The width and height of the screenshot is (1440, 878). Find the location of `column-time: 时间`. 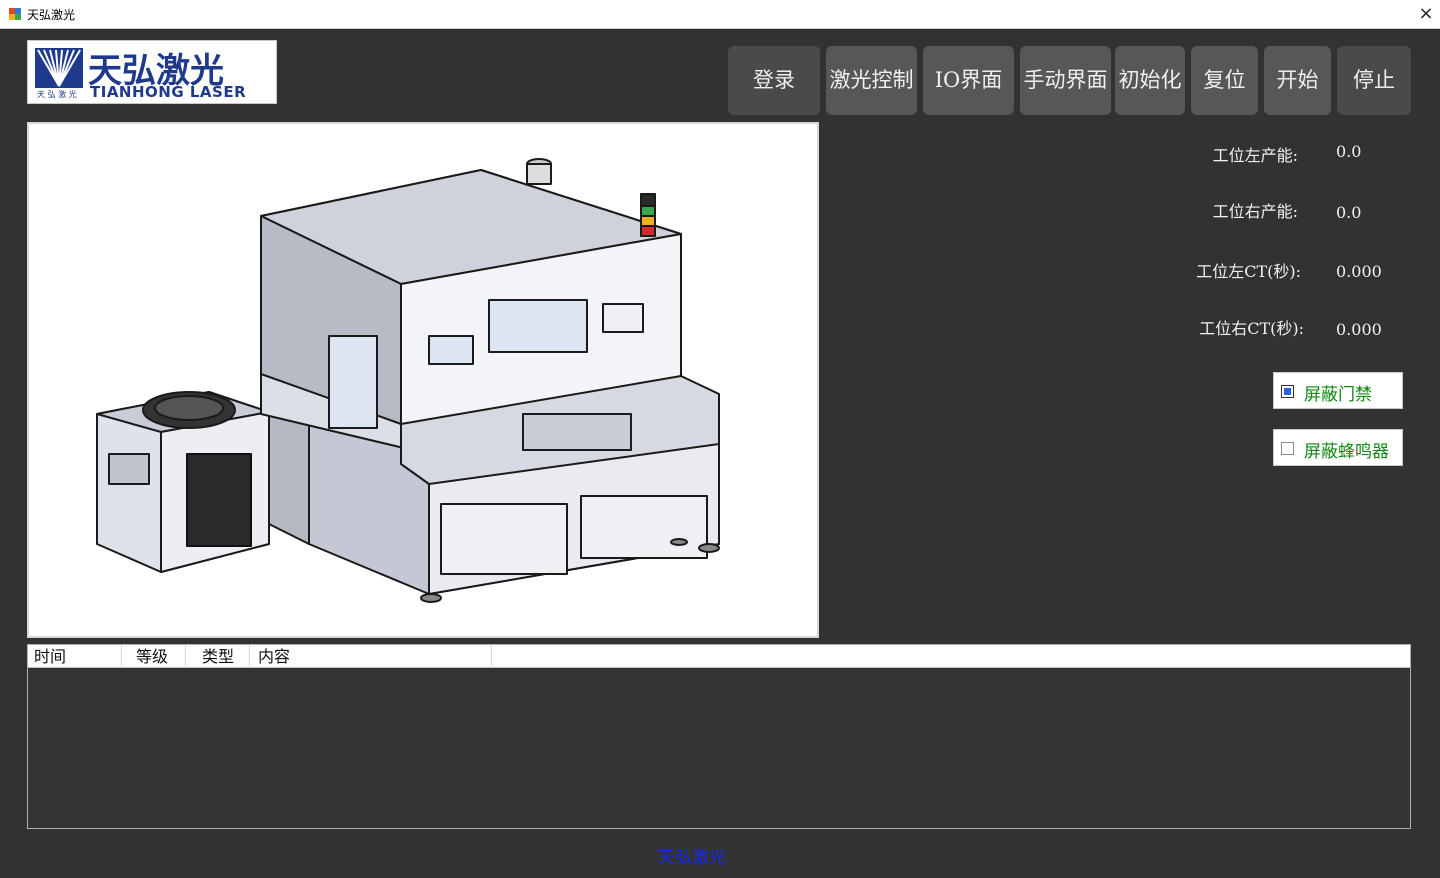

column-time: 时间 is located at coordinates (75, 656).